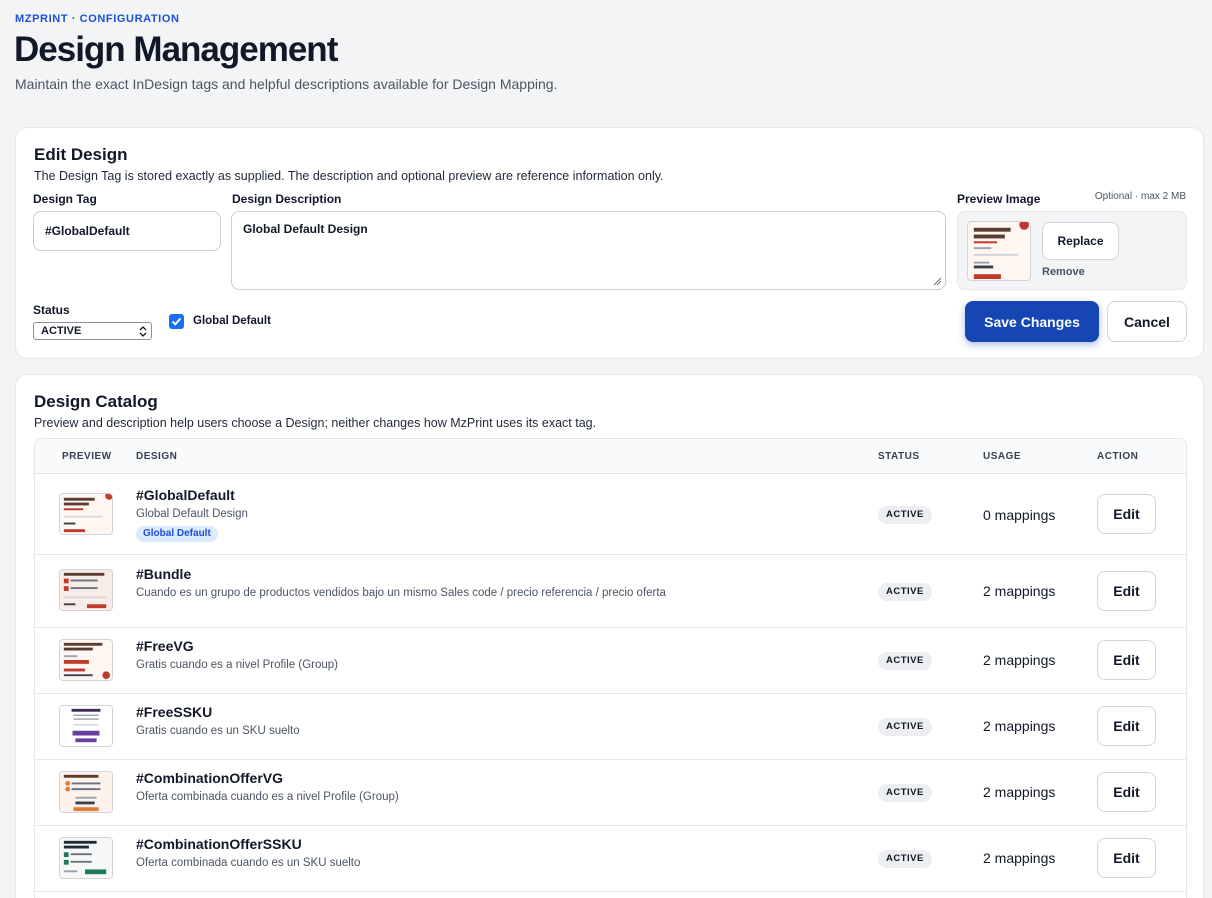 The image size is (1212, 898). What do you see at coordinates (999, 251) in the screenshot?
I see `preview-image-thumbnail` at bounding box center [999, 251].